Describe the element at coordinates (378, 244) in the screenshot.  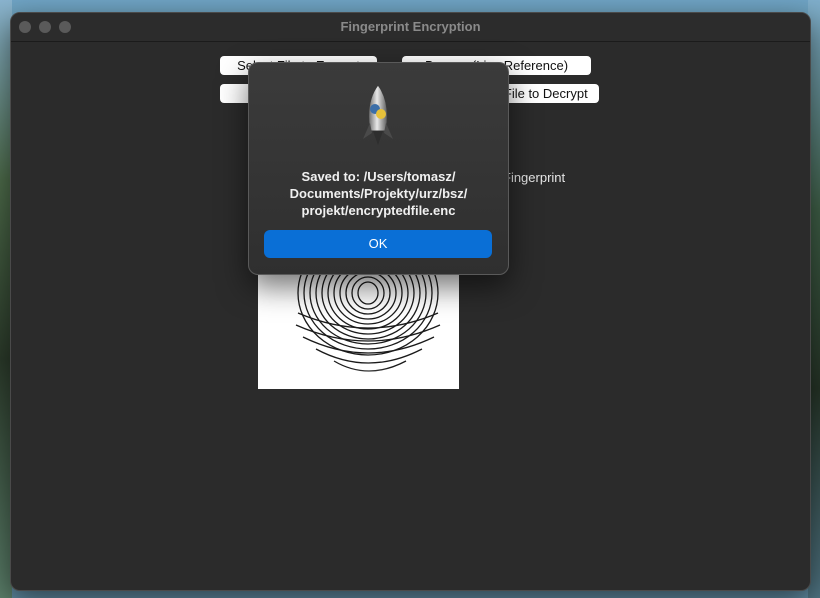
I see `ok-button: OK` at that location.